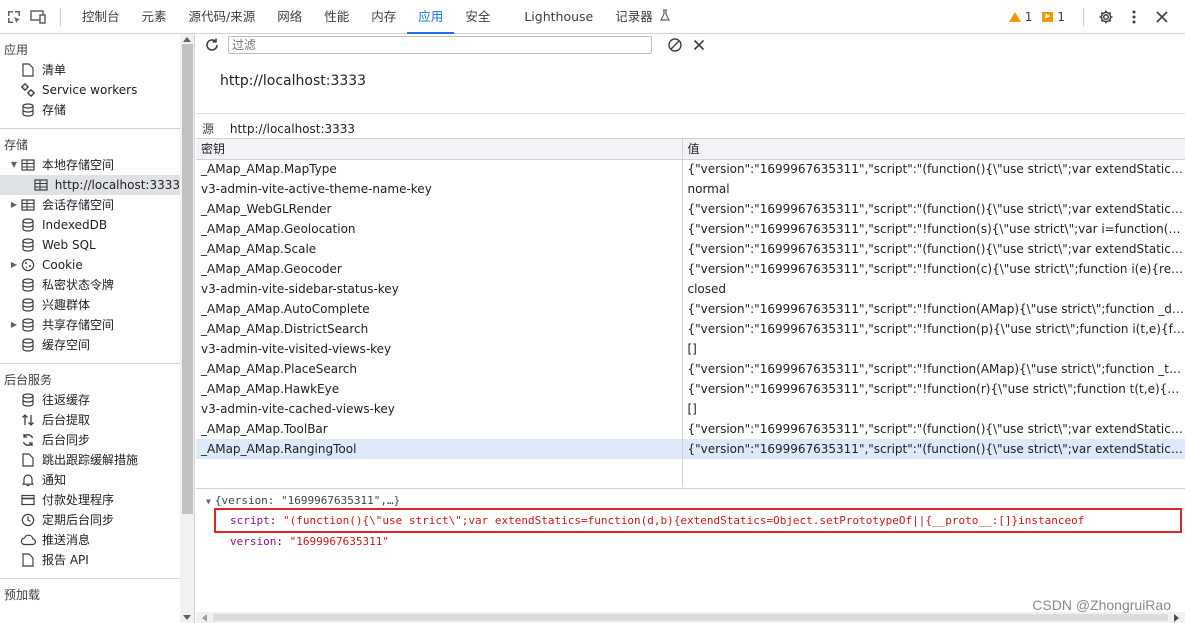  Describe the element at coordinates (1053, 17) in the screenshot. I see `issues-badge: 1` at that location.